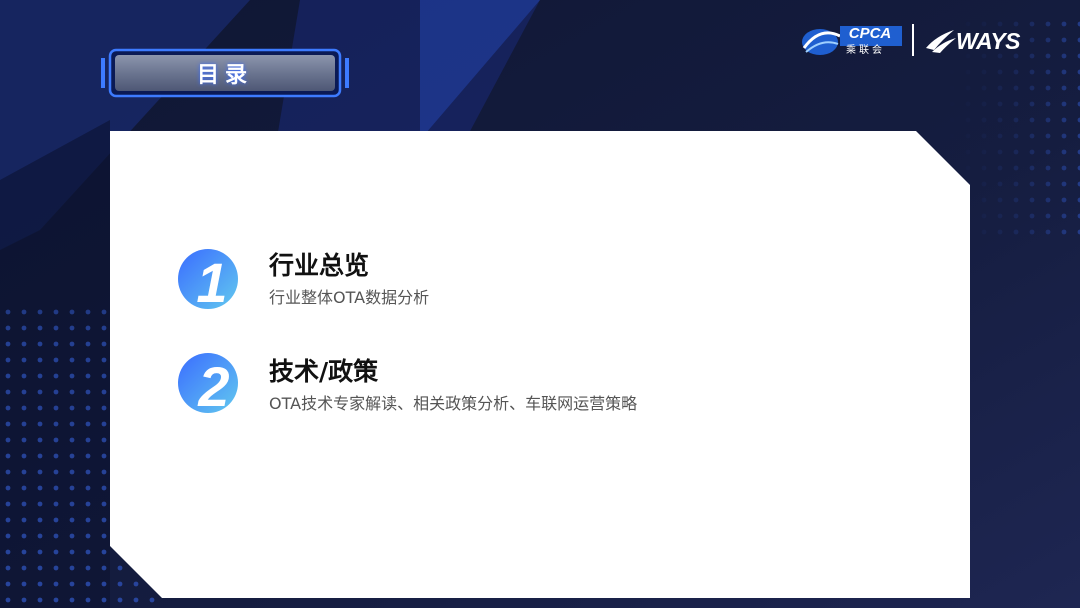  Describe the element at coordinates (941, 41) in the screenshot. I see `ways-swoosh-icon` at that location.